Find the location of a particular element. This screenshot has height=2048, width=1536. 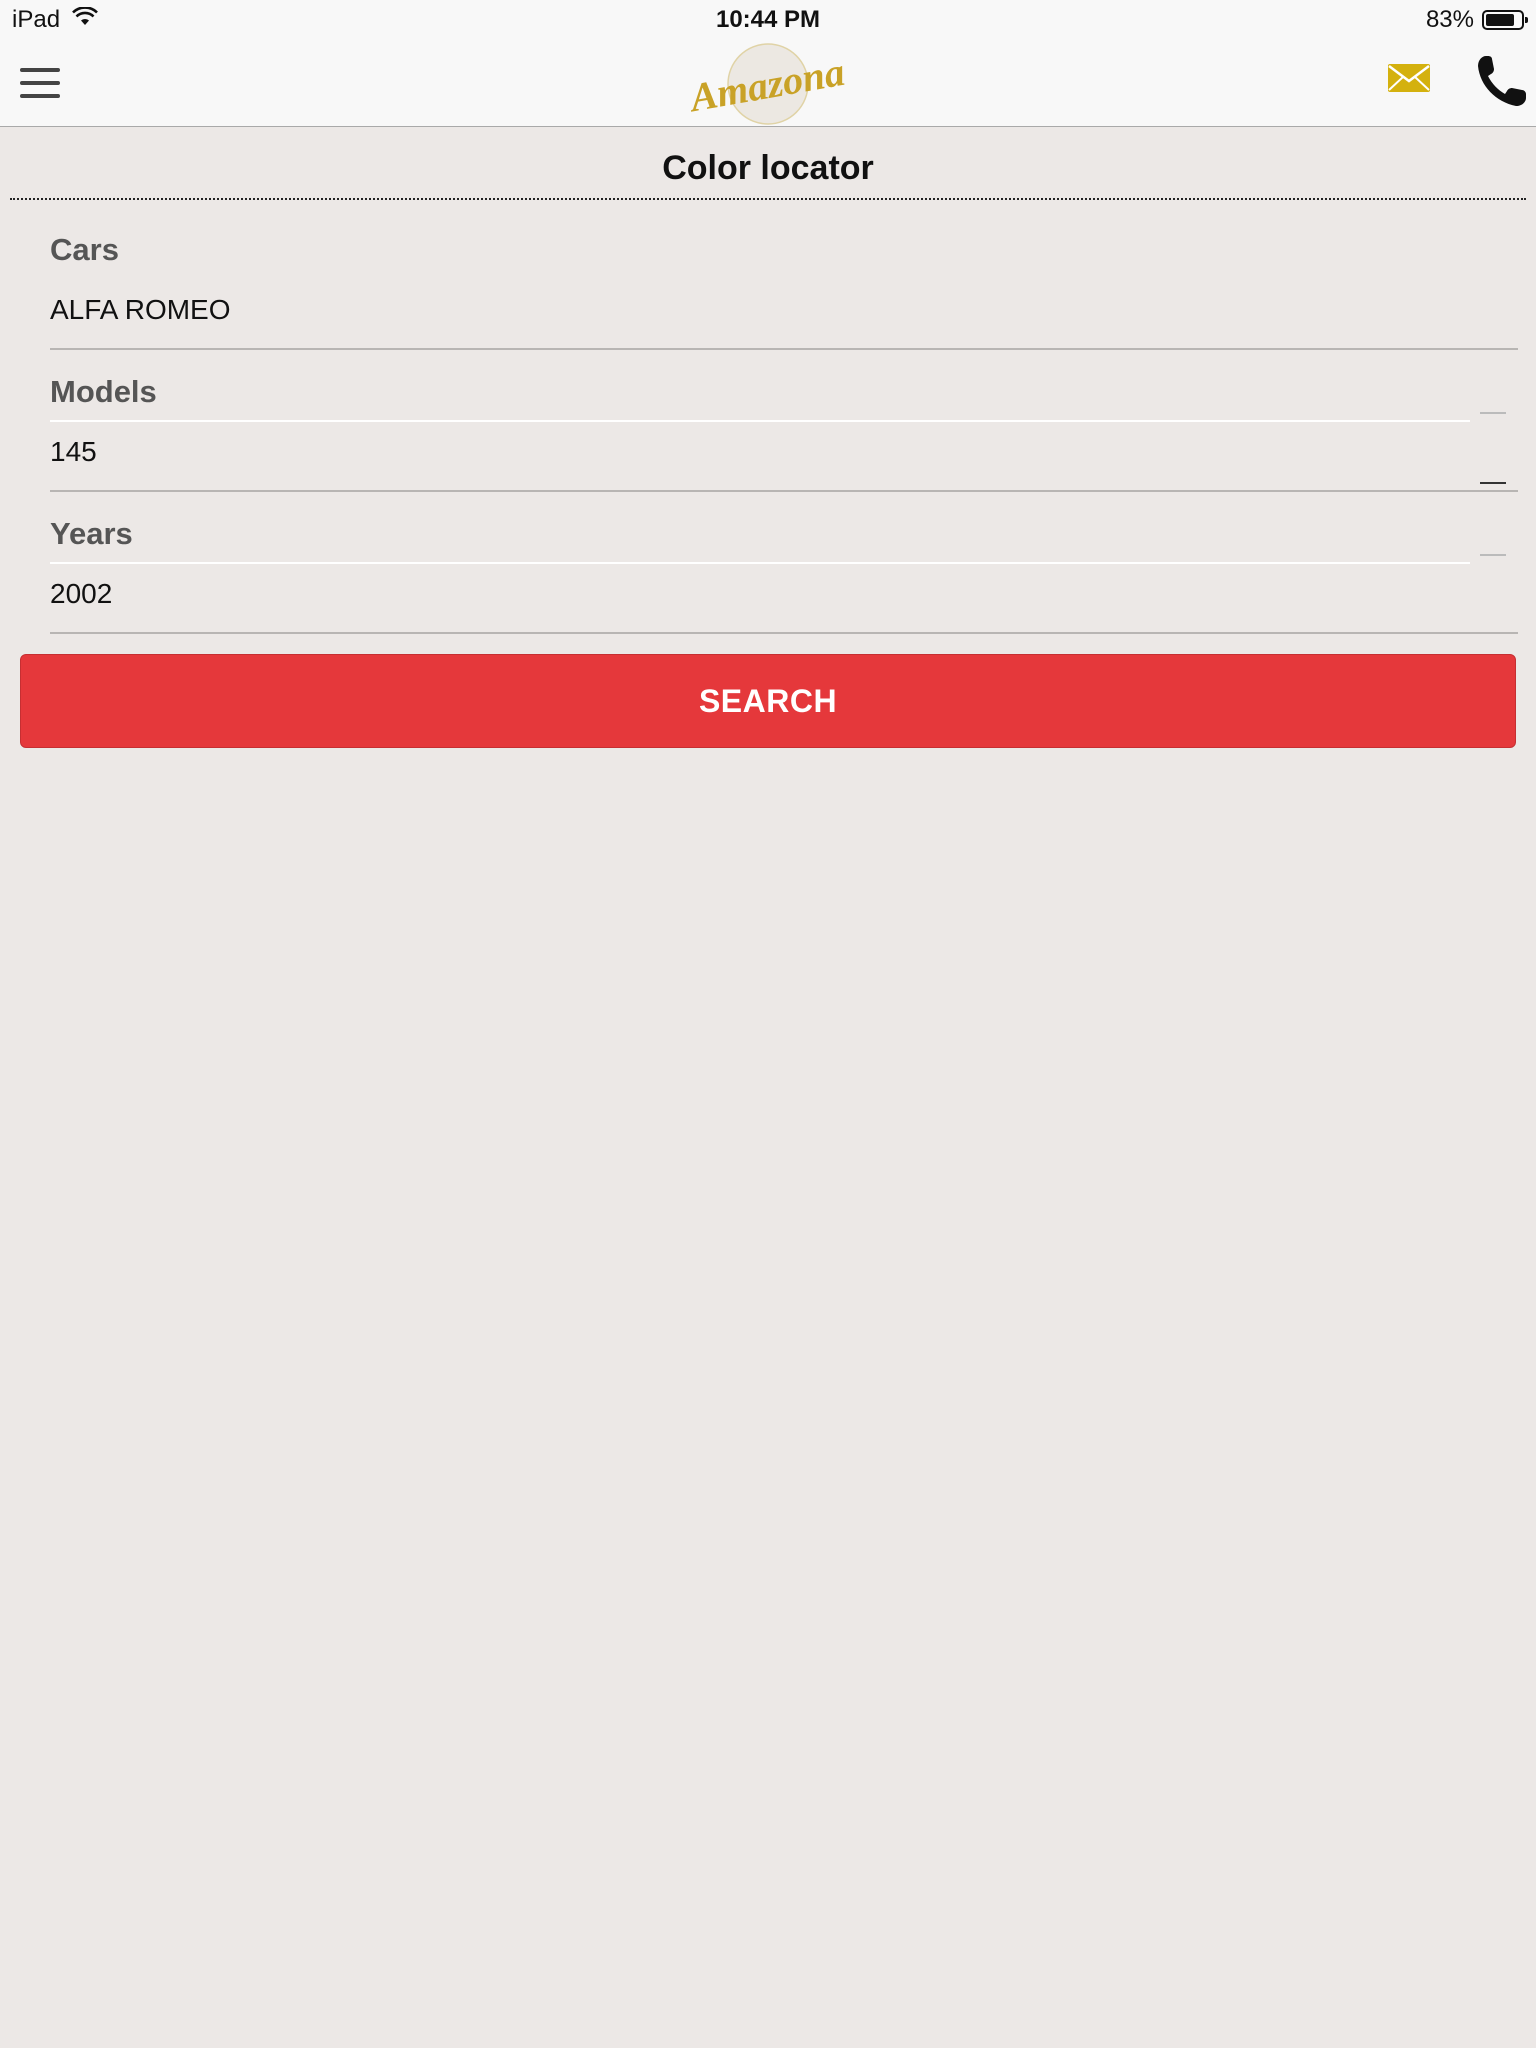

status-time: 10:44 PM is located at coordinates (768, 19).